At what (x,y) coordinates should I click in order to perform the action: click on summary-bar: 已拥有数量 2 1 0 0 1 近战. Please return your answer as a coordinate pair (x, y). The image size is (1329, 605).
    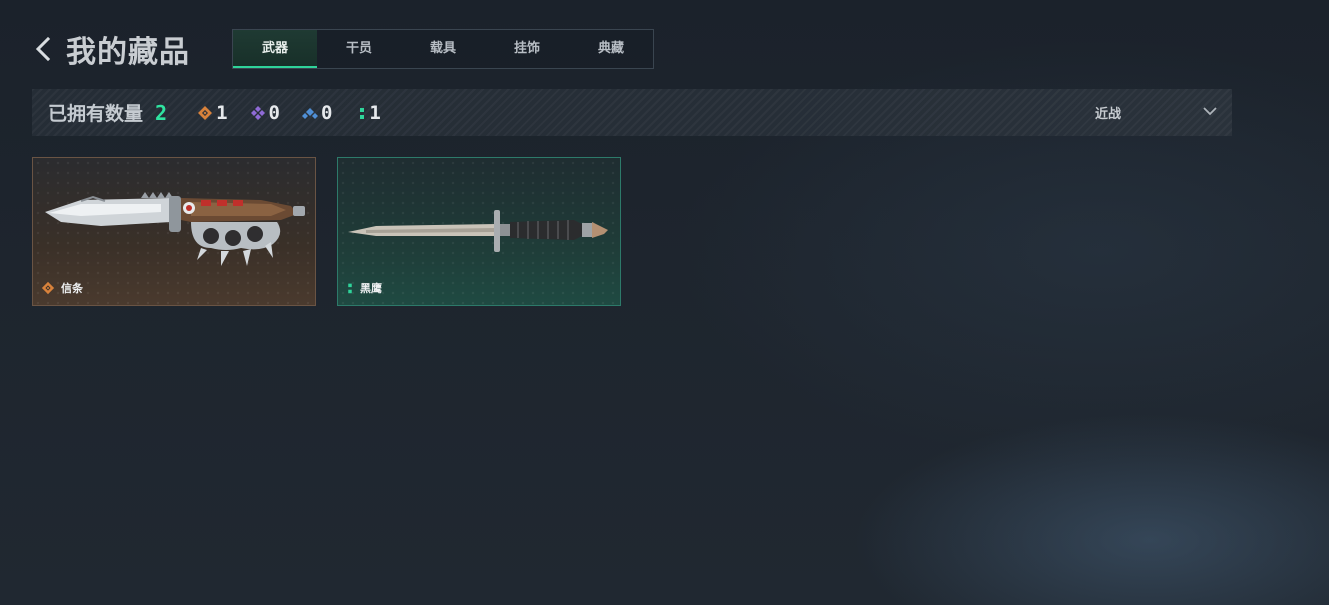
    Looking at the image, I should click on (632, 112).